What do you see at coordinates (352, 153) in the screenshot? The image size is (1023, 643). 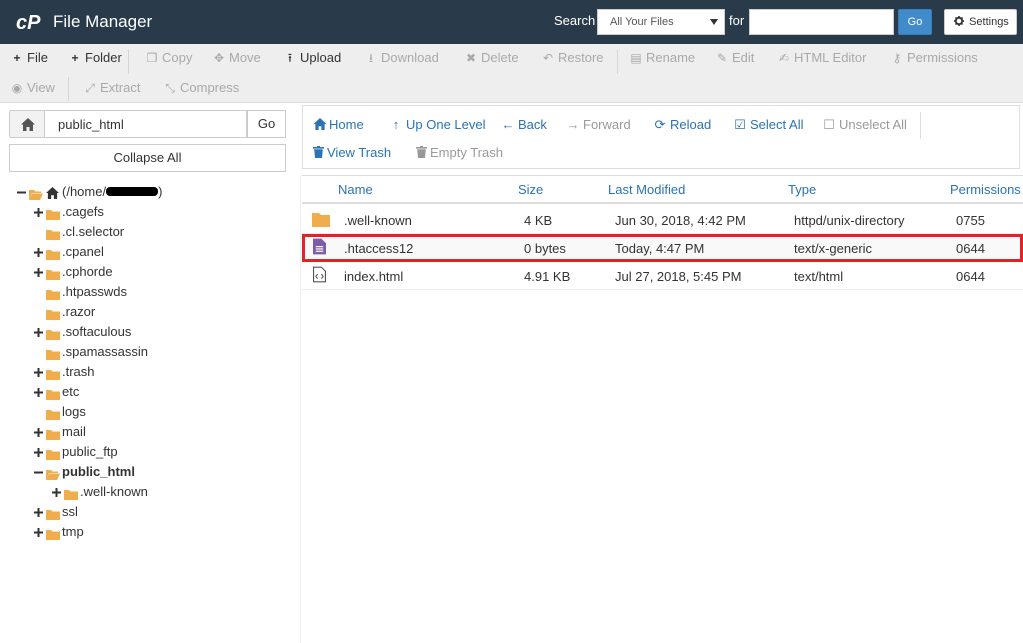 I see `nav-view-trash-button: View Trash` at bounding box center [352, 153].